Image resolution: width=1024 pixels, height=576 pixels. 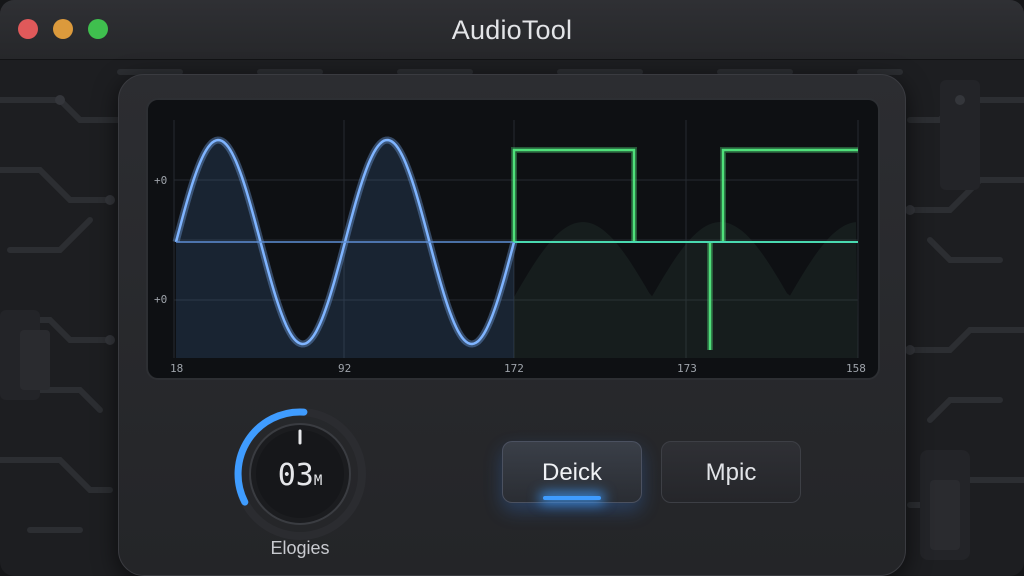 I want to click on x-tick-3: 172, so click(x=514, y=368).